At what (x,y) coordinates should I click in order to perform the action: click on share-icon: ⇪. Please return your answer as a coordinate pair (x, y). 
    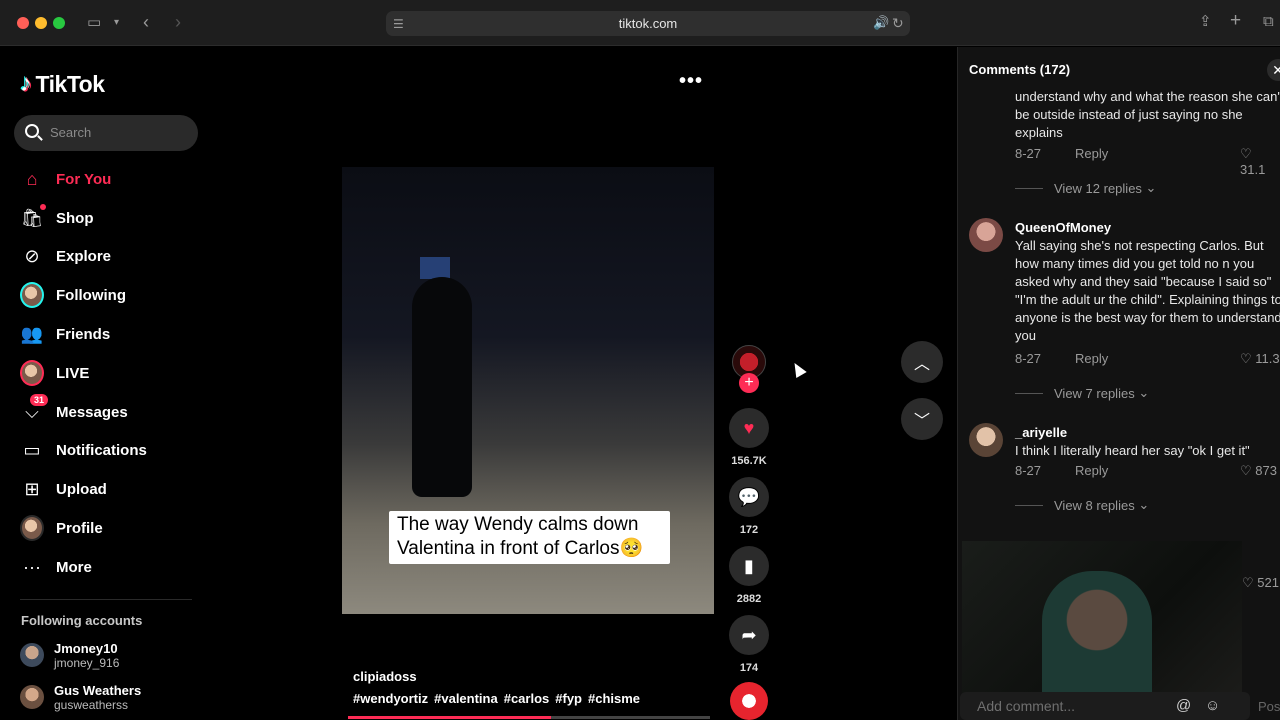
    Looking at the image, I should click on (1205, 22).